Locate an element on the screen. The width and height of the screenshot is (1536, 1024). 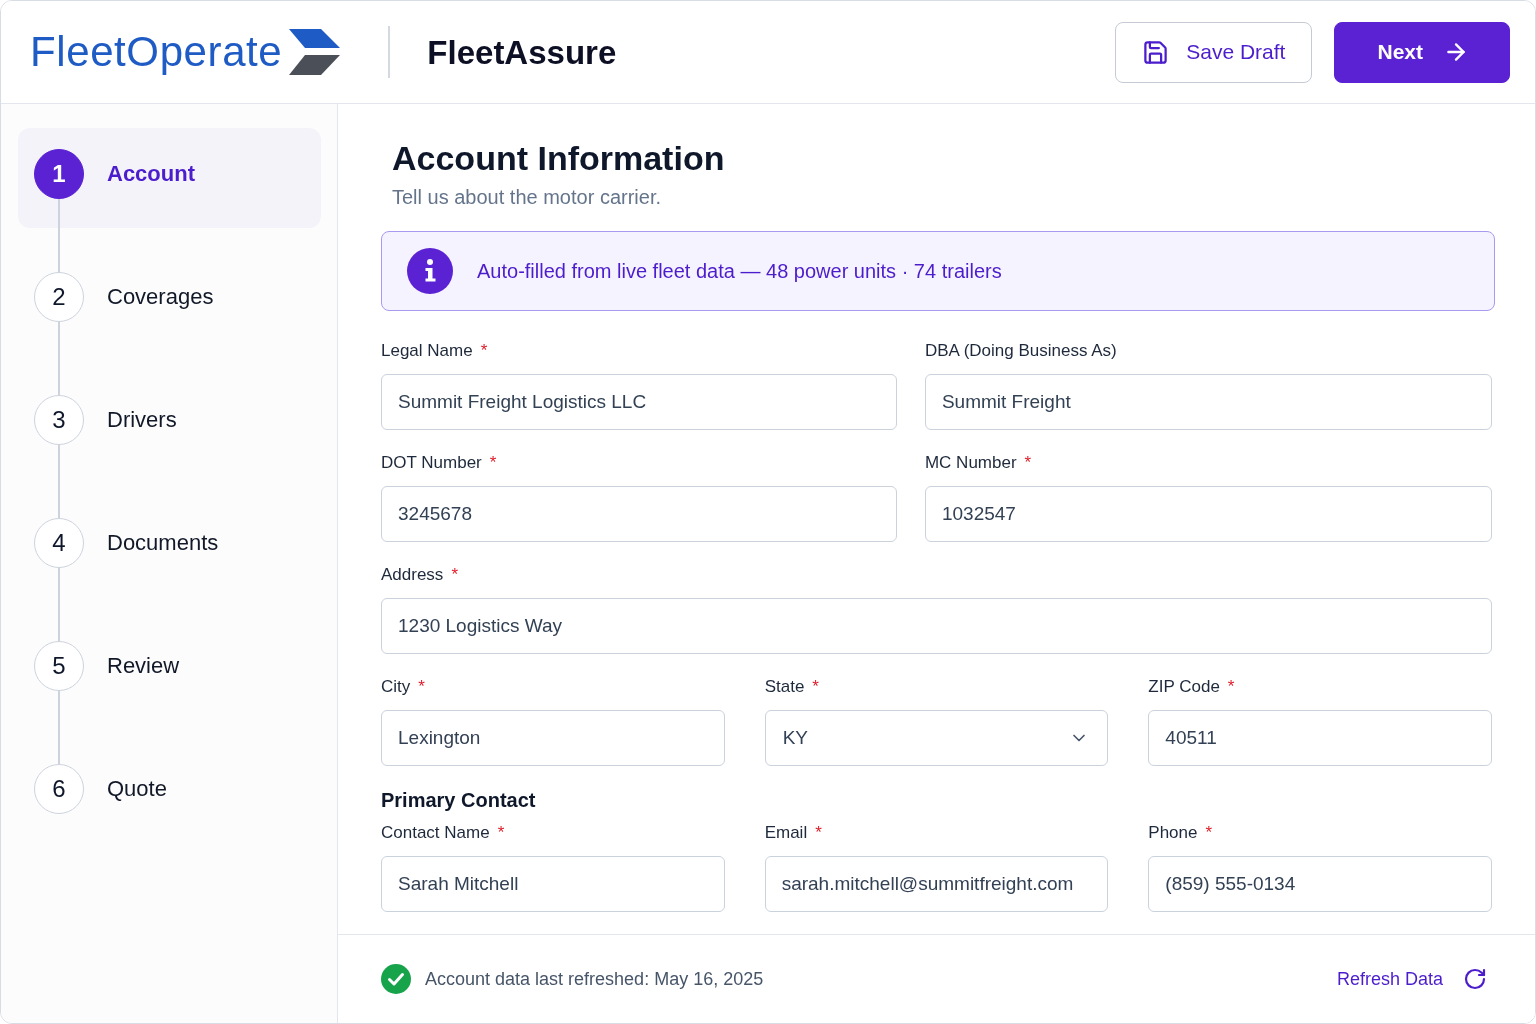
field-label: Legal Name is located at coordinates (427, 351).